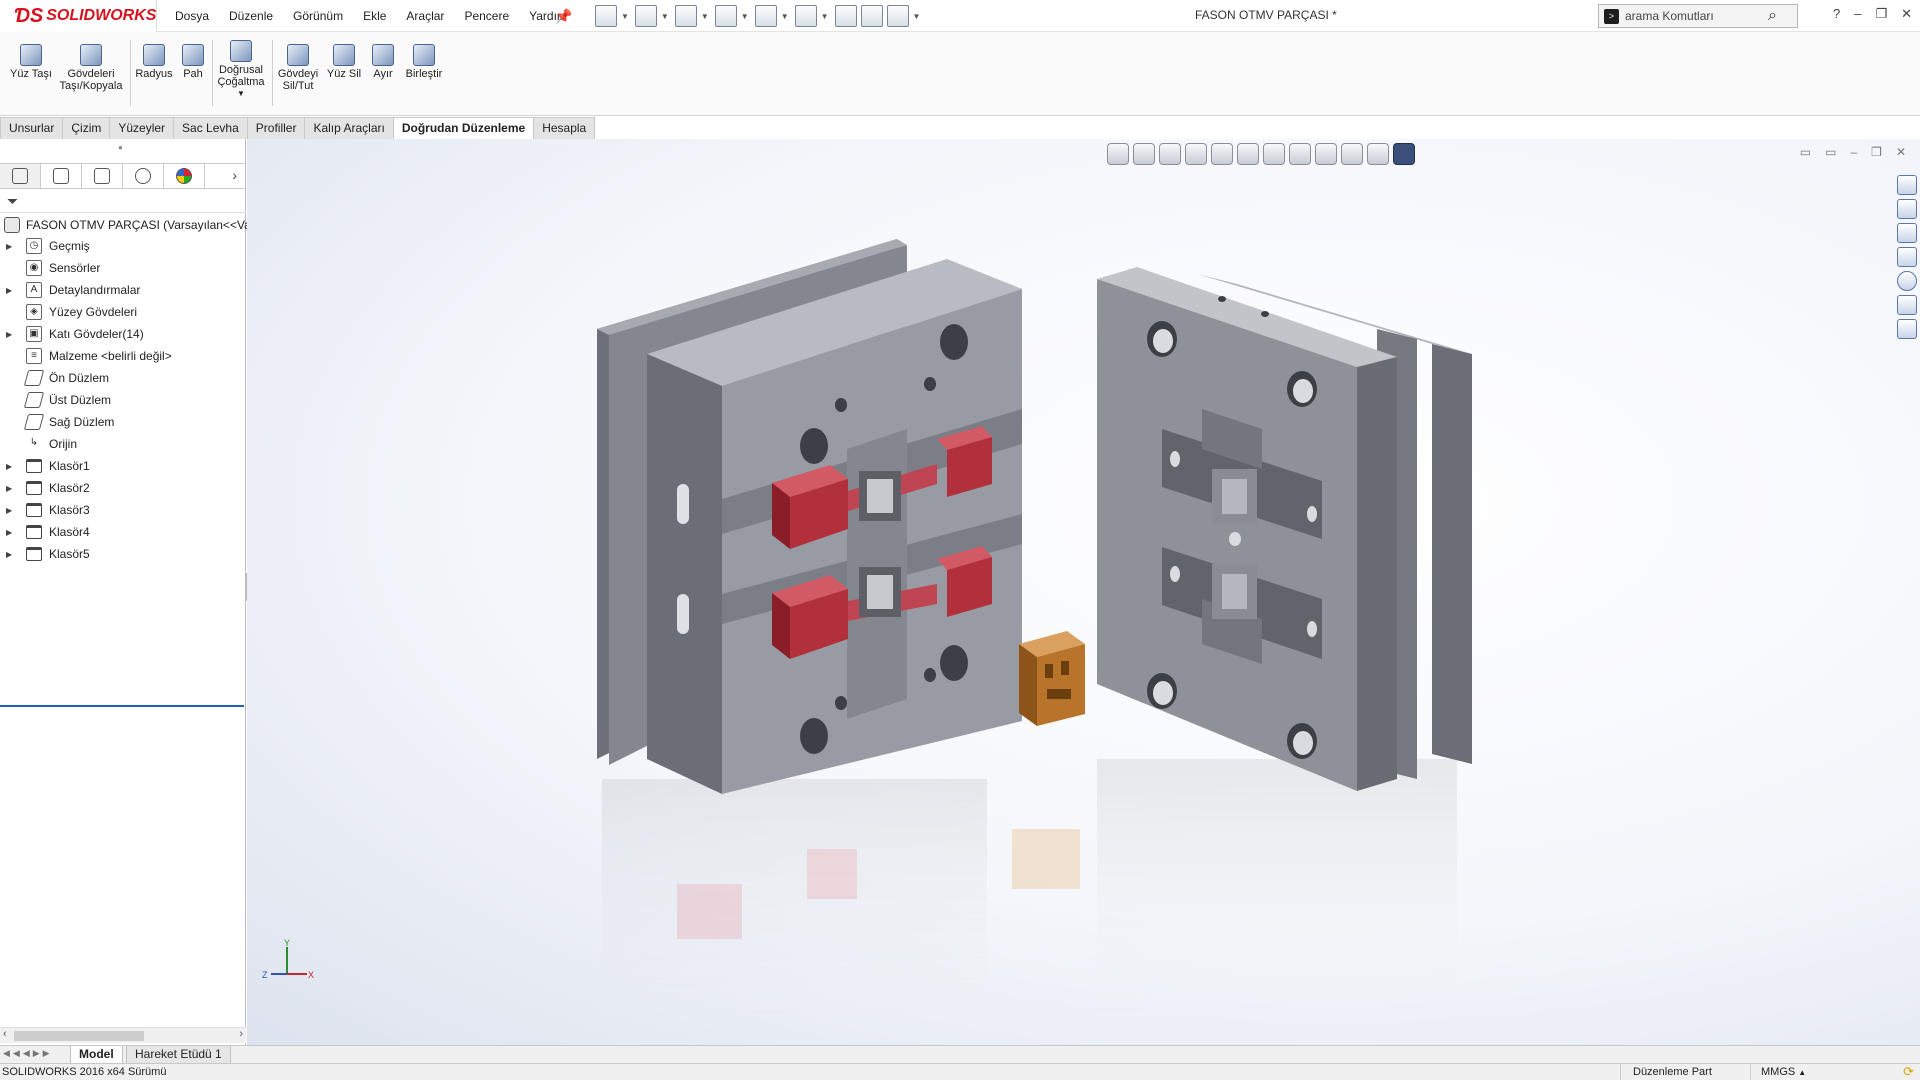 This screenshot has width=1920, height=1080. Describe the element at coordinates (1836, 14) in the screenshot. I see `help-icon: ?` at that location.